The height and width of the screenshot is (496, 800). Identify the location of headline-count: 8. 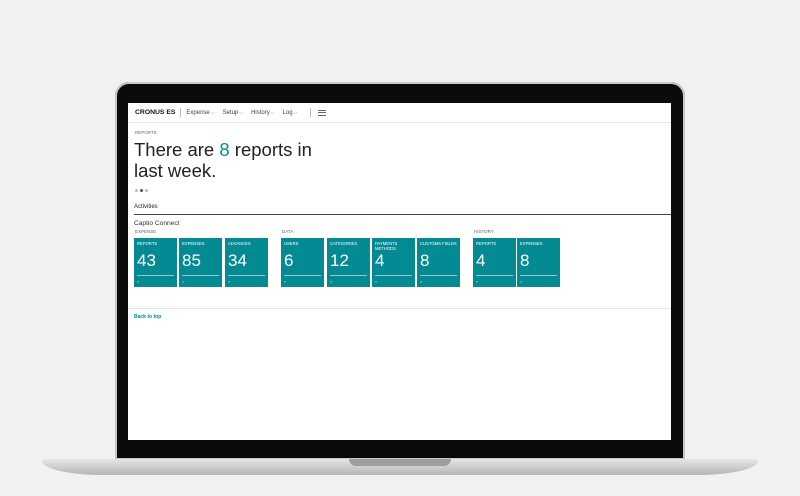
(224, 149).